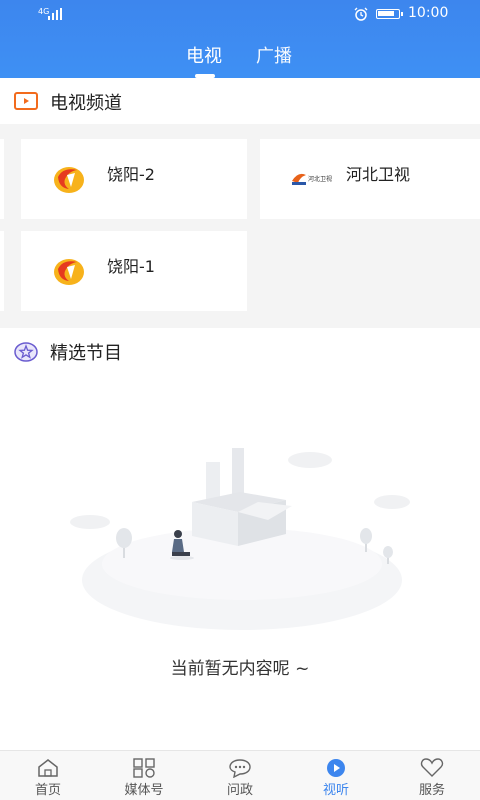 This screenshot has width=480, height=800. I want to click on nav-item-wenzheng: 问政, so click(240, 775).